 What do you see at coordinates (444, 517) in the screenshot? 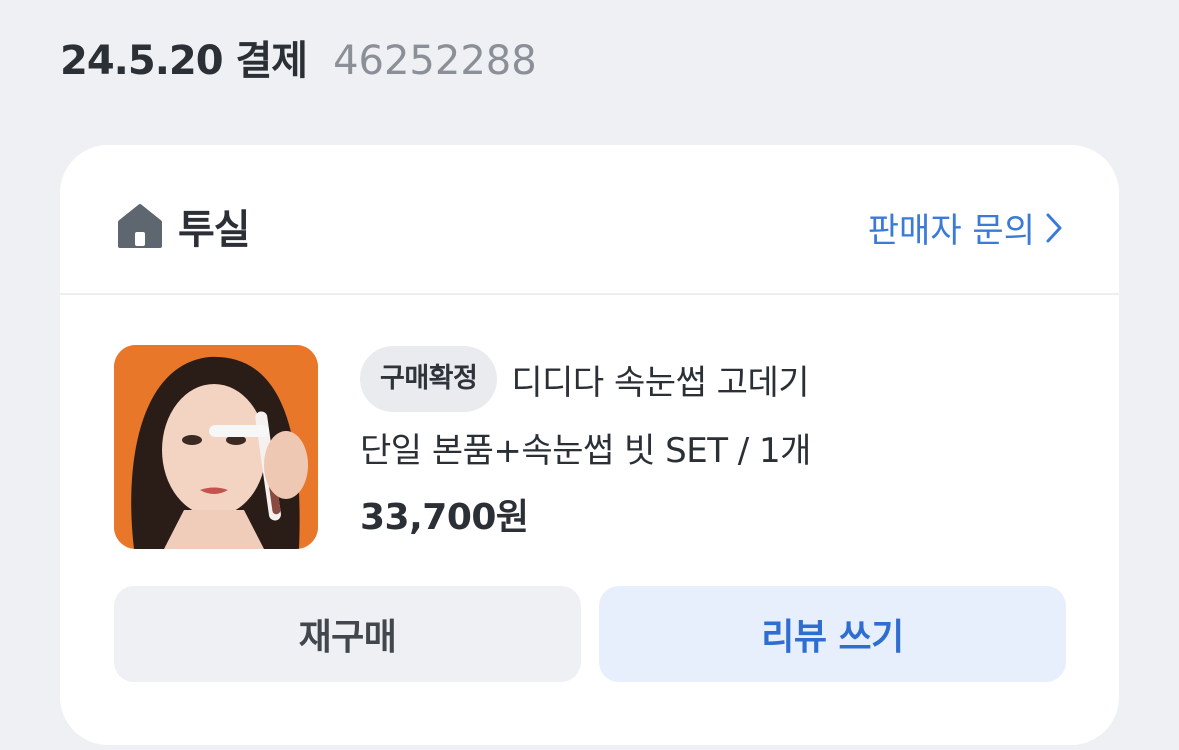
I see `product-price: 33,700원` at bounding box center [444, 517].